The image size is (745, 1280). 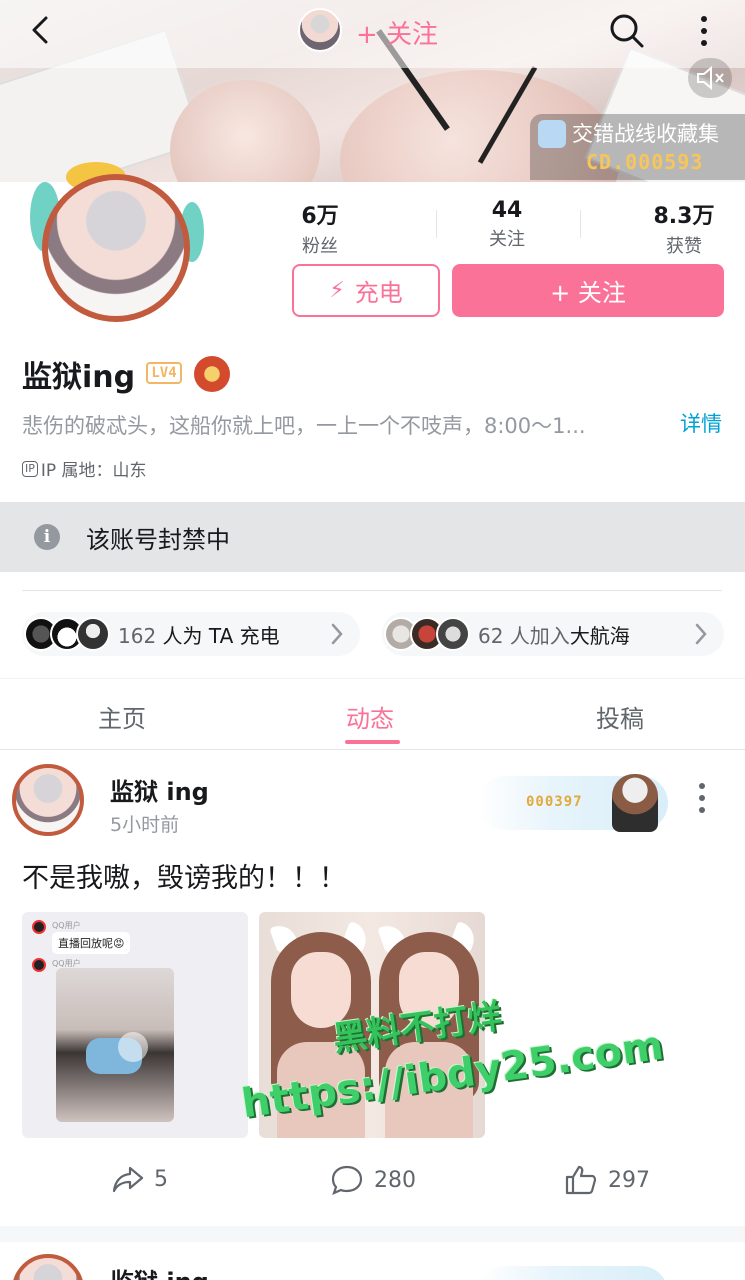 I want to click on collection-number: CD.000593, so click(x=645, y=162).